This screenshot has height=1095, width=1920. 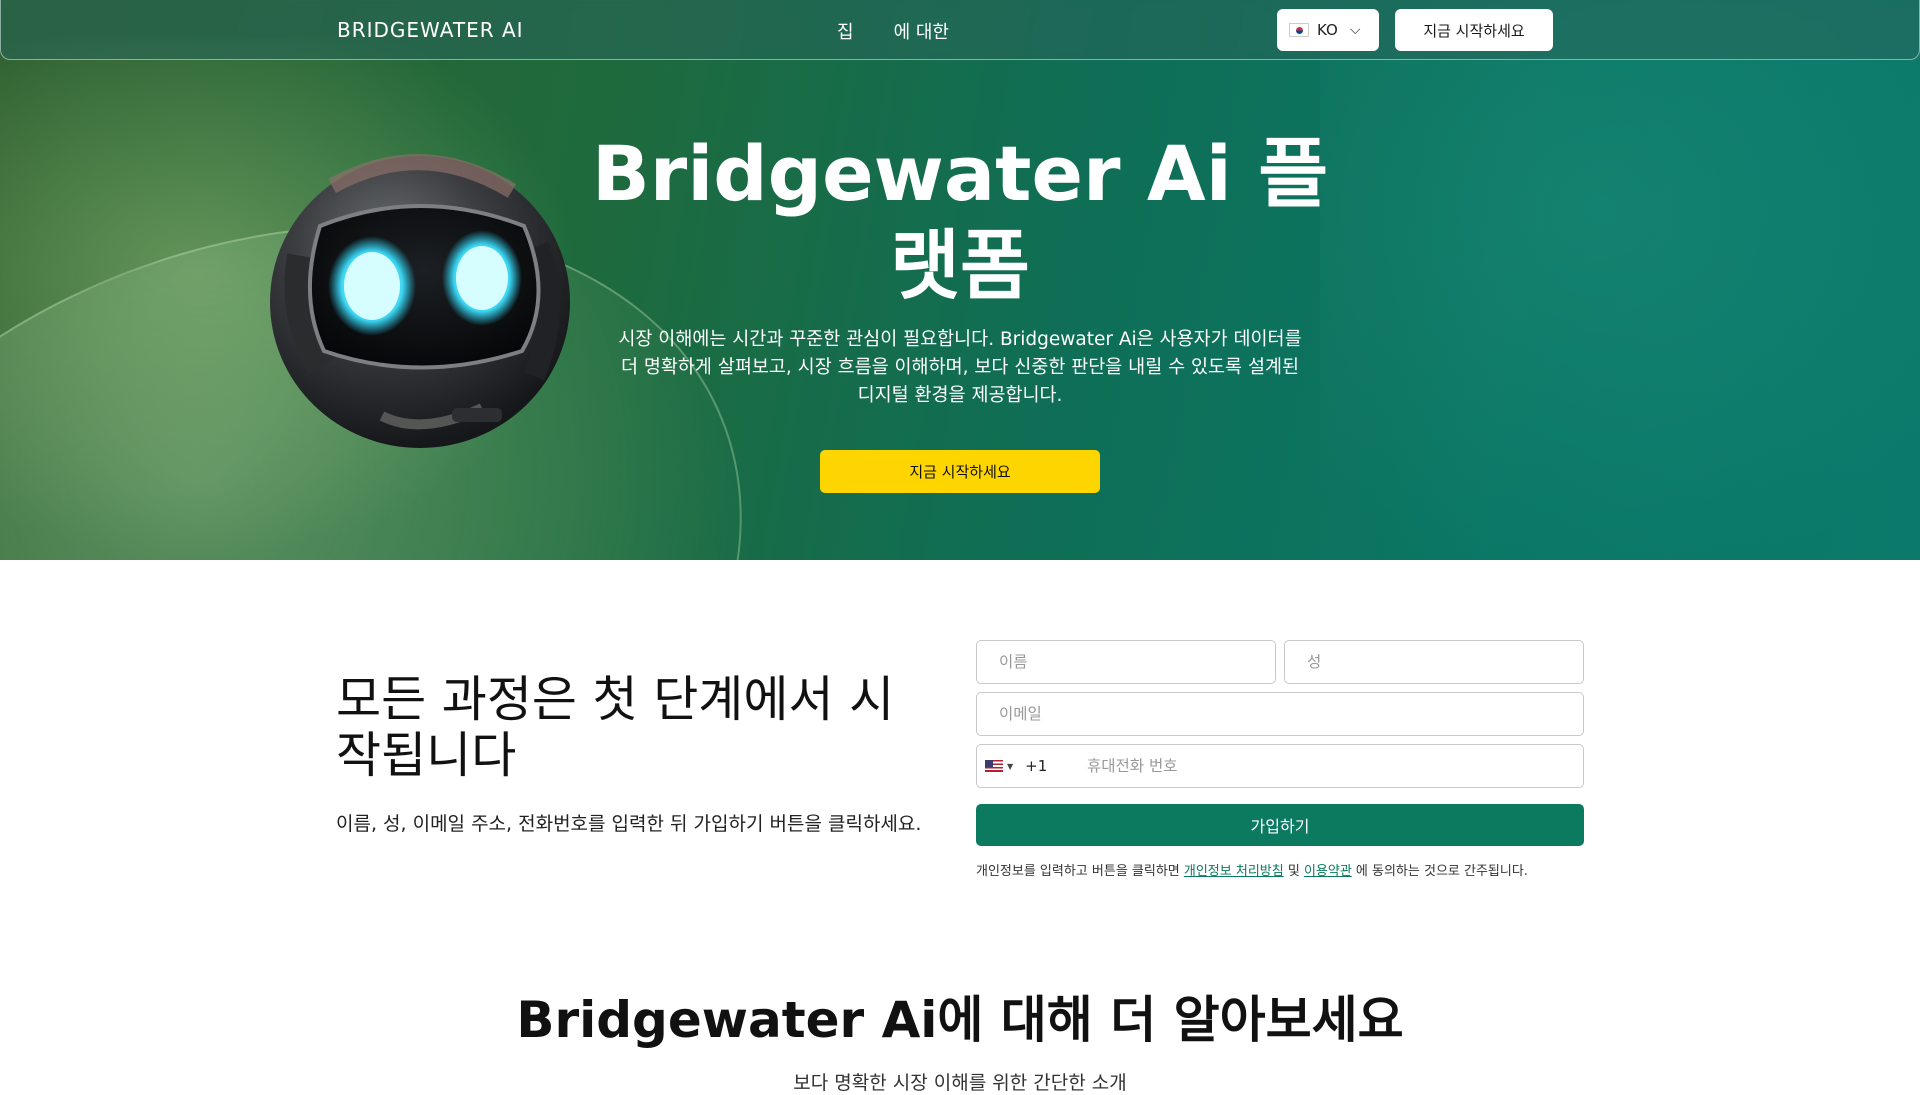 I want to click on brand-logo: BRIDGEWATER AI, so click(x=430, y=30).